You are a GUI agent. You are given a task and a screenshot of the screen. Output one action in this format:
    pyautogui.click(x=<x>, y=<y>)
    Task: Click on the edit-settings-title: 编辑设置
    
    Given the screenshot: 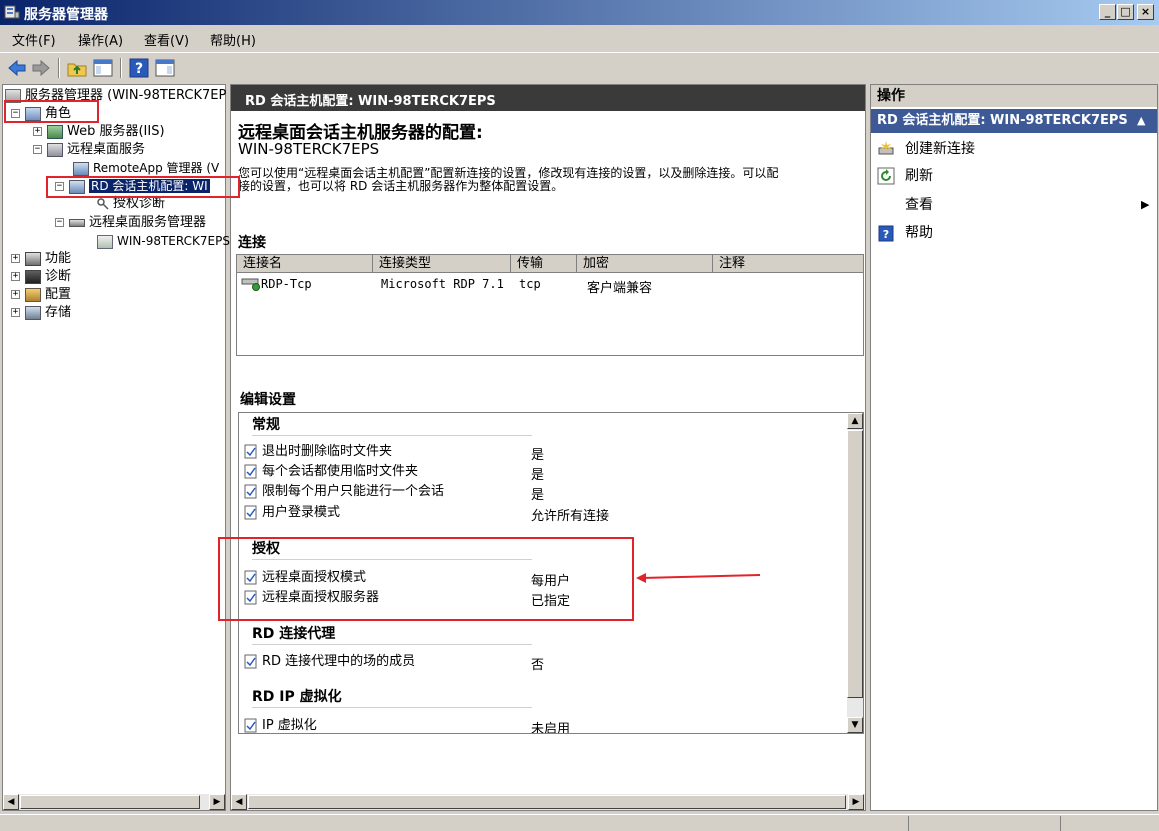 What is the action you would take?
    pyautogui.click(x=268, y=400)
    